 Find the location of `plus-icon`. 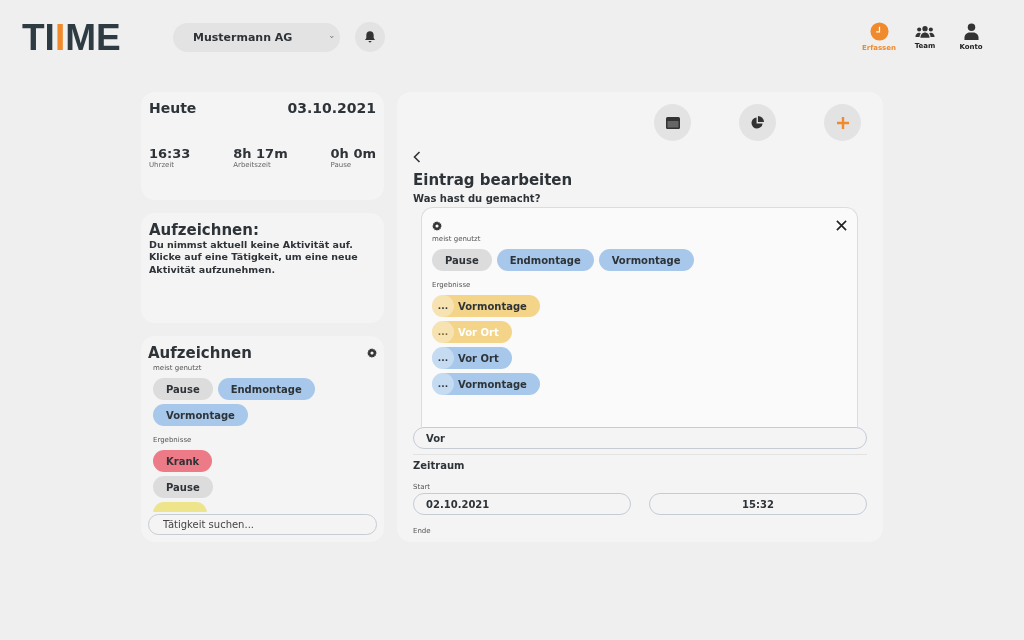

plus-icon is located at coordinates (842, 122).